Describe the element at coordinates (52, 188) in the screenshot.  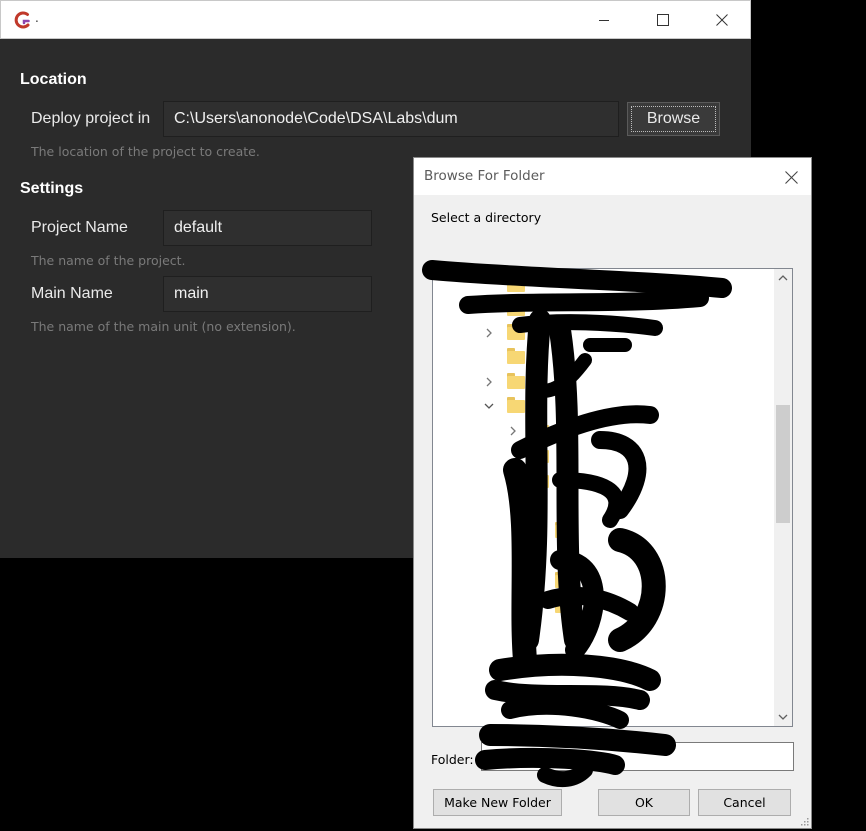
I see `settings-heading: Settings` at that location.